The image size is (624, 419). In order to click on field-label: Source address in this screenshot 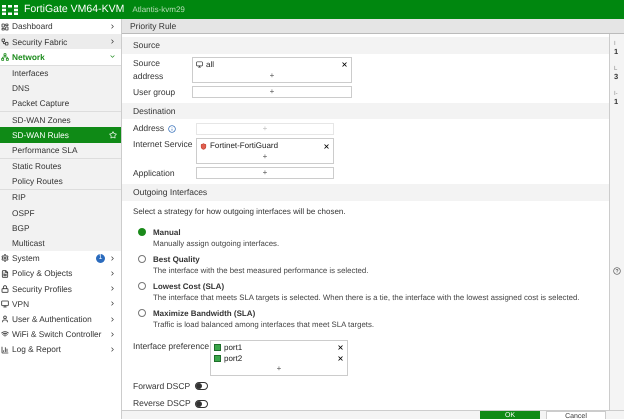, I will do `click(148, 69)`.